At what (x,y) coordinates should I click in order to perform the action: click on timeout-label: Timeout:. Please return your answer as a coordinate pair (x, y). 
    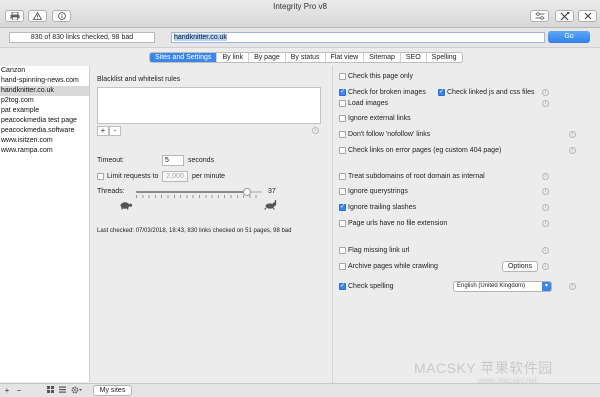
    Looking at the image, I should click on (110, 160).